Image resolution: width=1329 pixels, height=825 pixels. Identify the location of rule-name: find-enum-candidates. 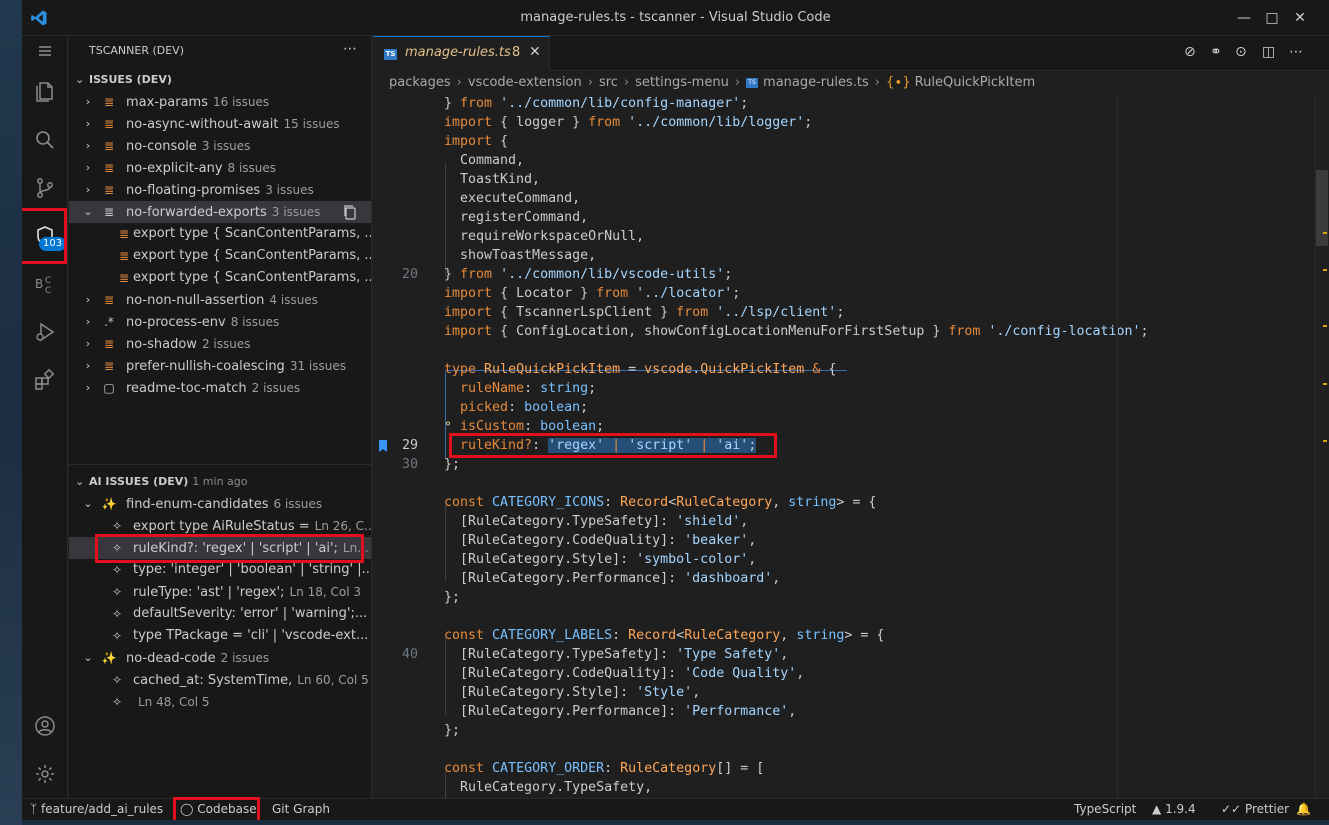
(197, 504).